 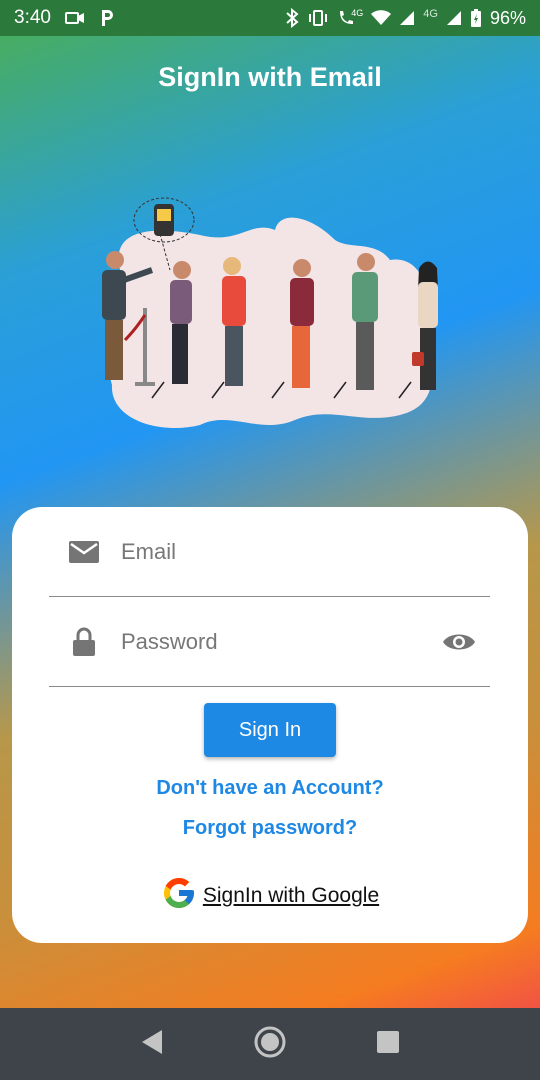 What do you see at coordinates (84, 642) in the screenshot?
I see `lock-icon` at bounding box center [84, 642].